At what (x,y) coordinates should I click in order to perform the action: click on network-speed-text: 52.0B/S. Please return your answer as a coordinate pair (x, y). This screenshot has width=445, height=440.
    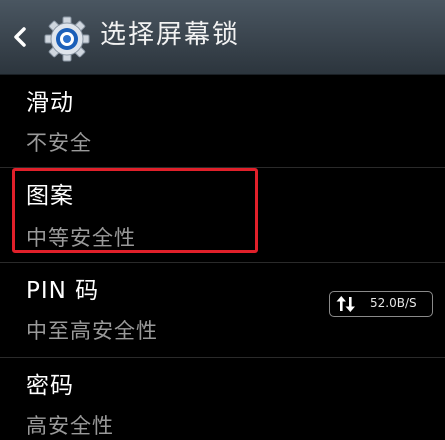
    Looking at the image, I should click on (393, 303).